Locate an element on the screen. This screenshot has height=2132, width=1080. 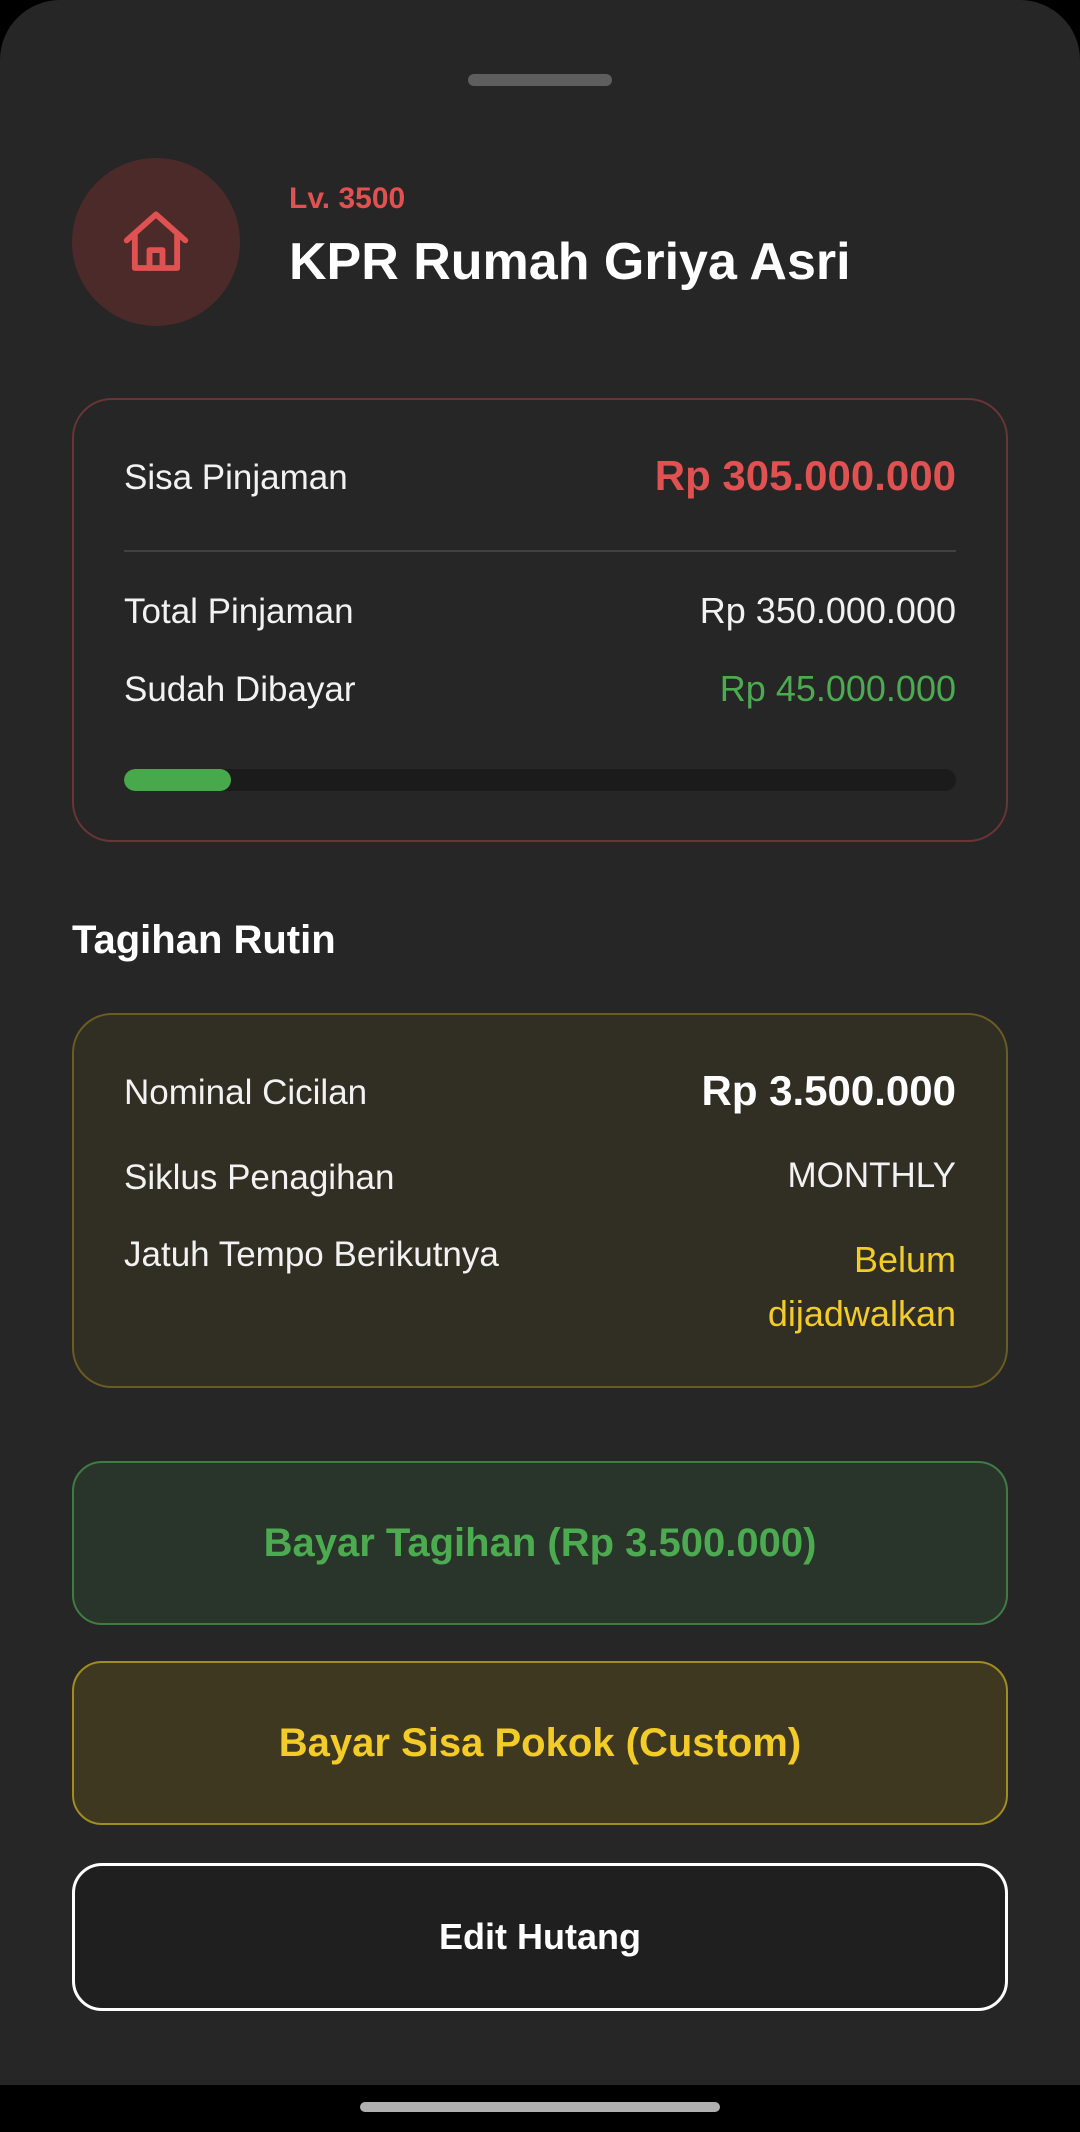
remaining-loan-value: Rp 305.000.000 is located at coordinates (805, 475).